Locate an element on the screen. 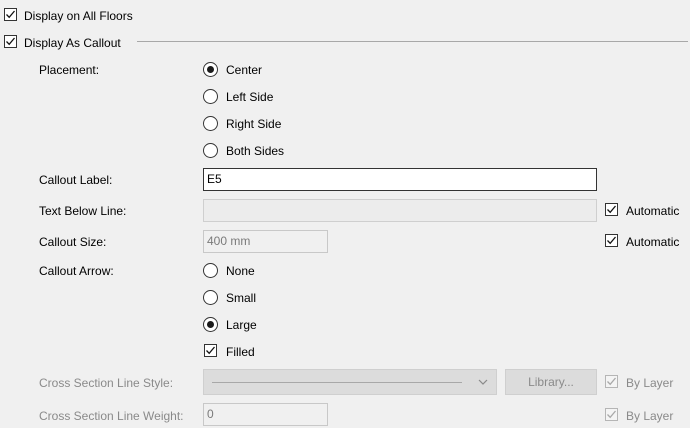  text-below-line-automatic-checkbox is located at coordinates (611, 209).